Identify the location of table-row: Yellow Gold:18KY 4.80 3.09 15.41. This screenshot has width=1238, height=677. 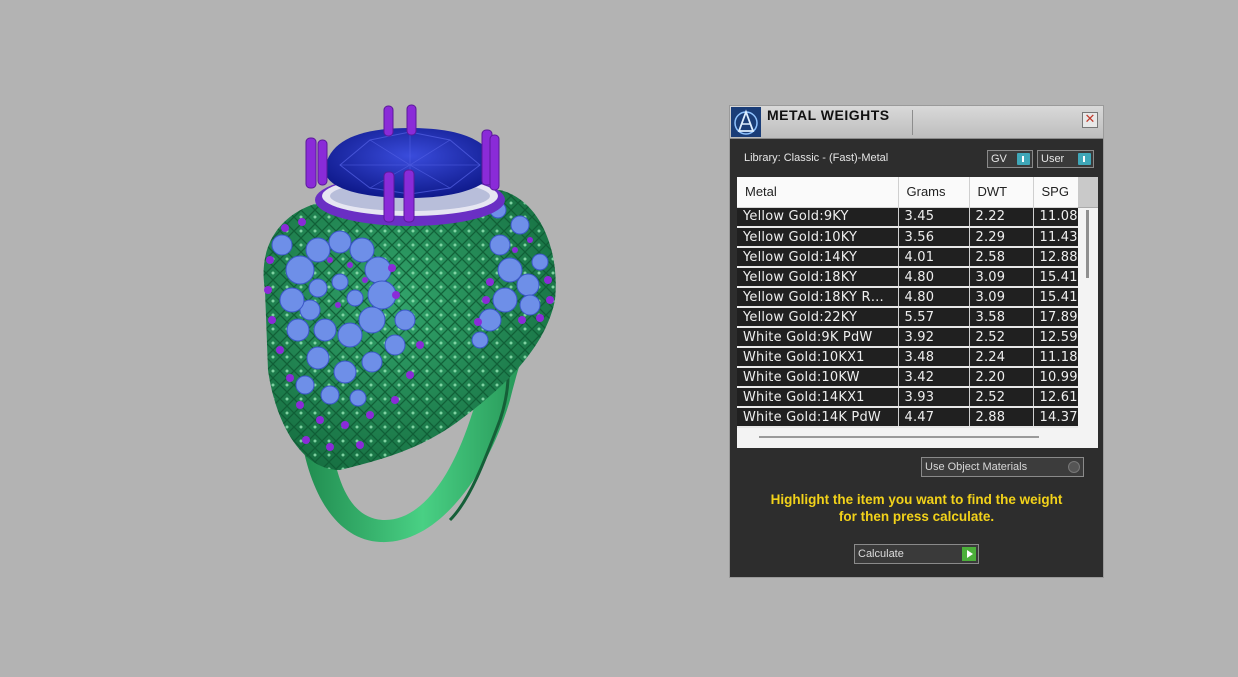
(917, 277).